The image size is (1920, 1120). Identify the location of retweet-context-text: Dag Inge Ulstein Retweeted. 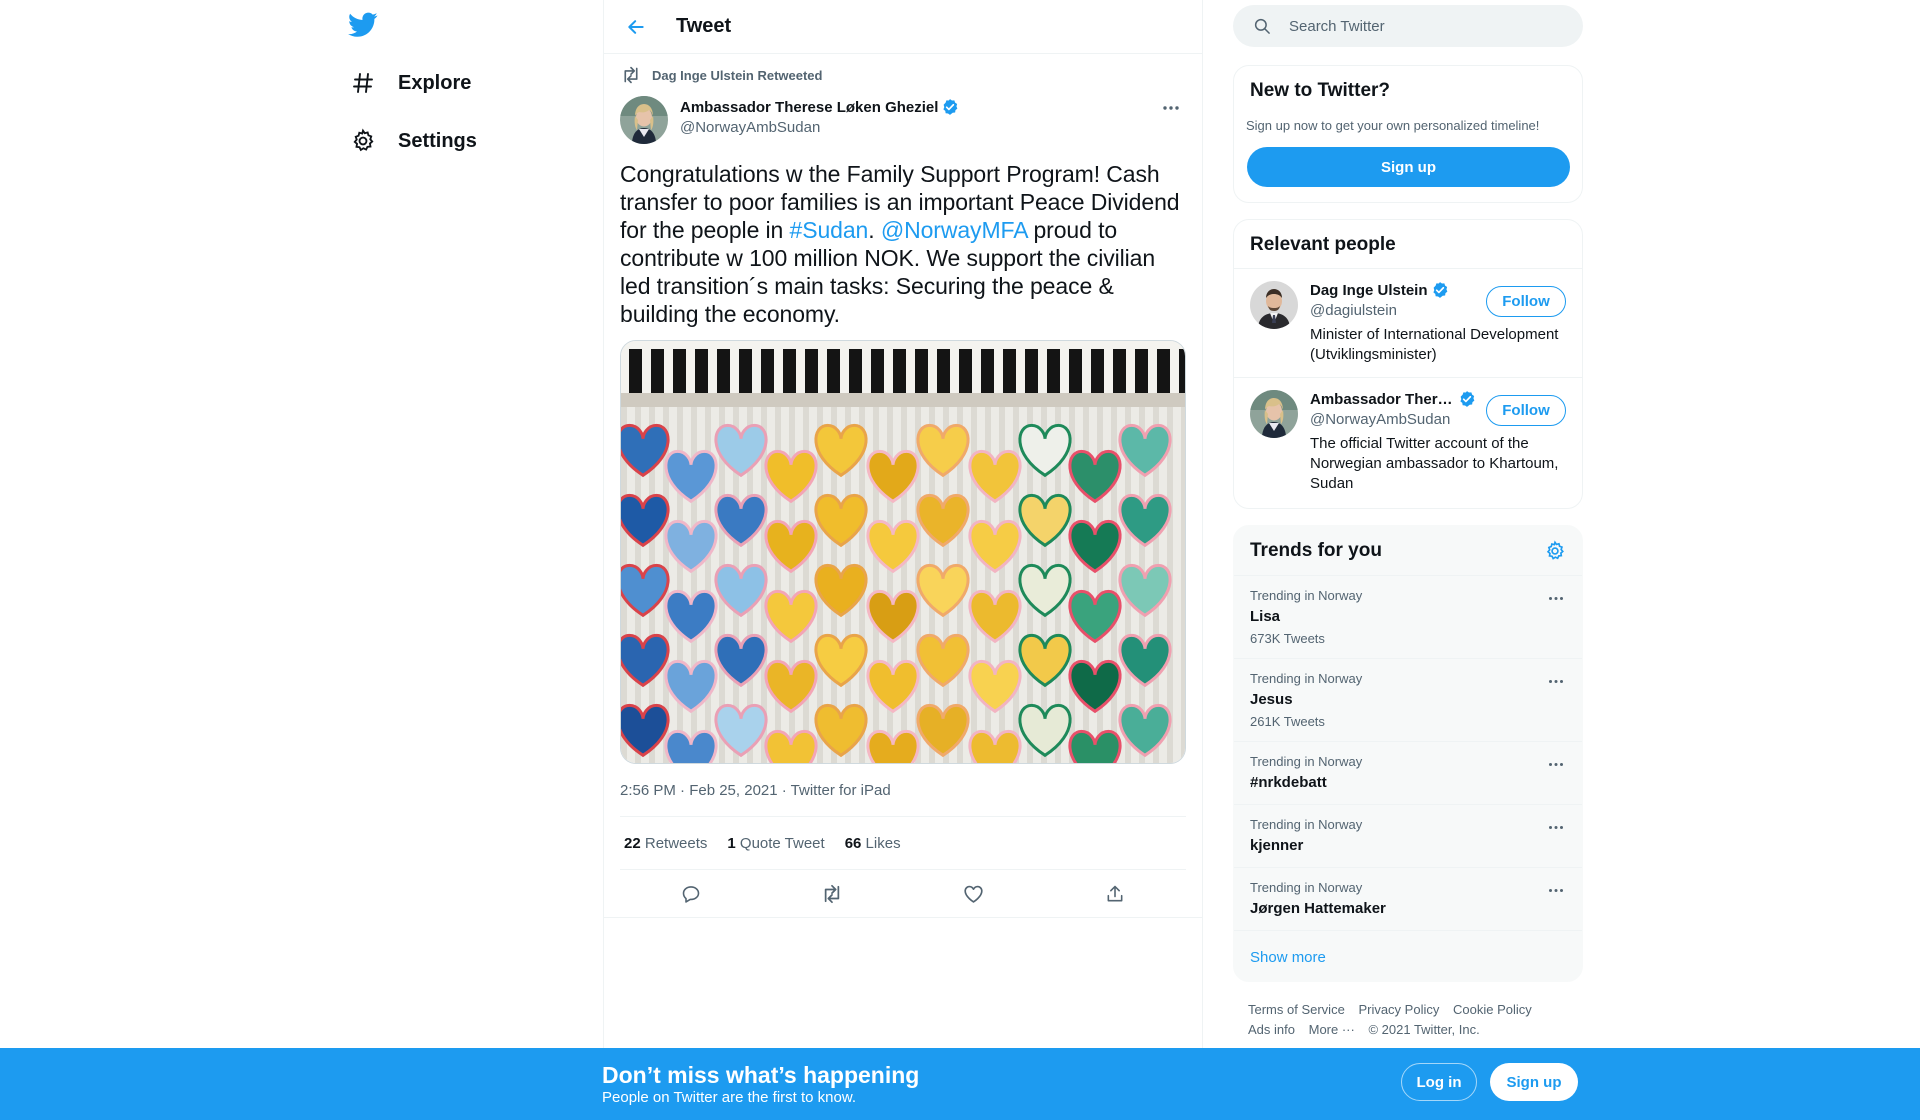
(737, 75).